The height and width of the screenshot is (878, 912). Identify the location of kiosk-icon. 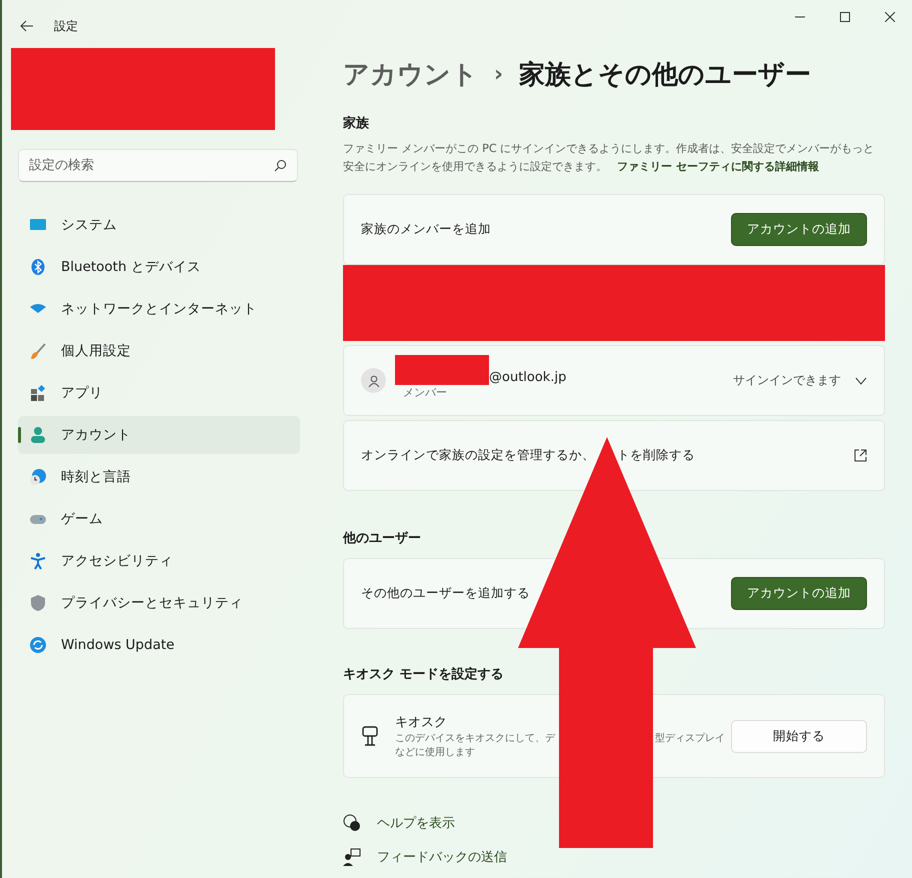
(370, 736).